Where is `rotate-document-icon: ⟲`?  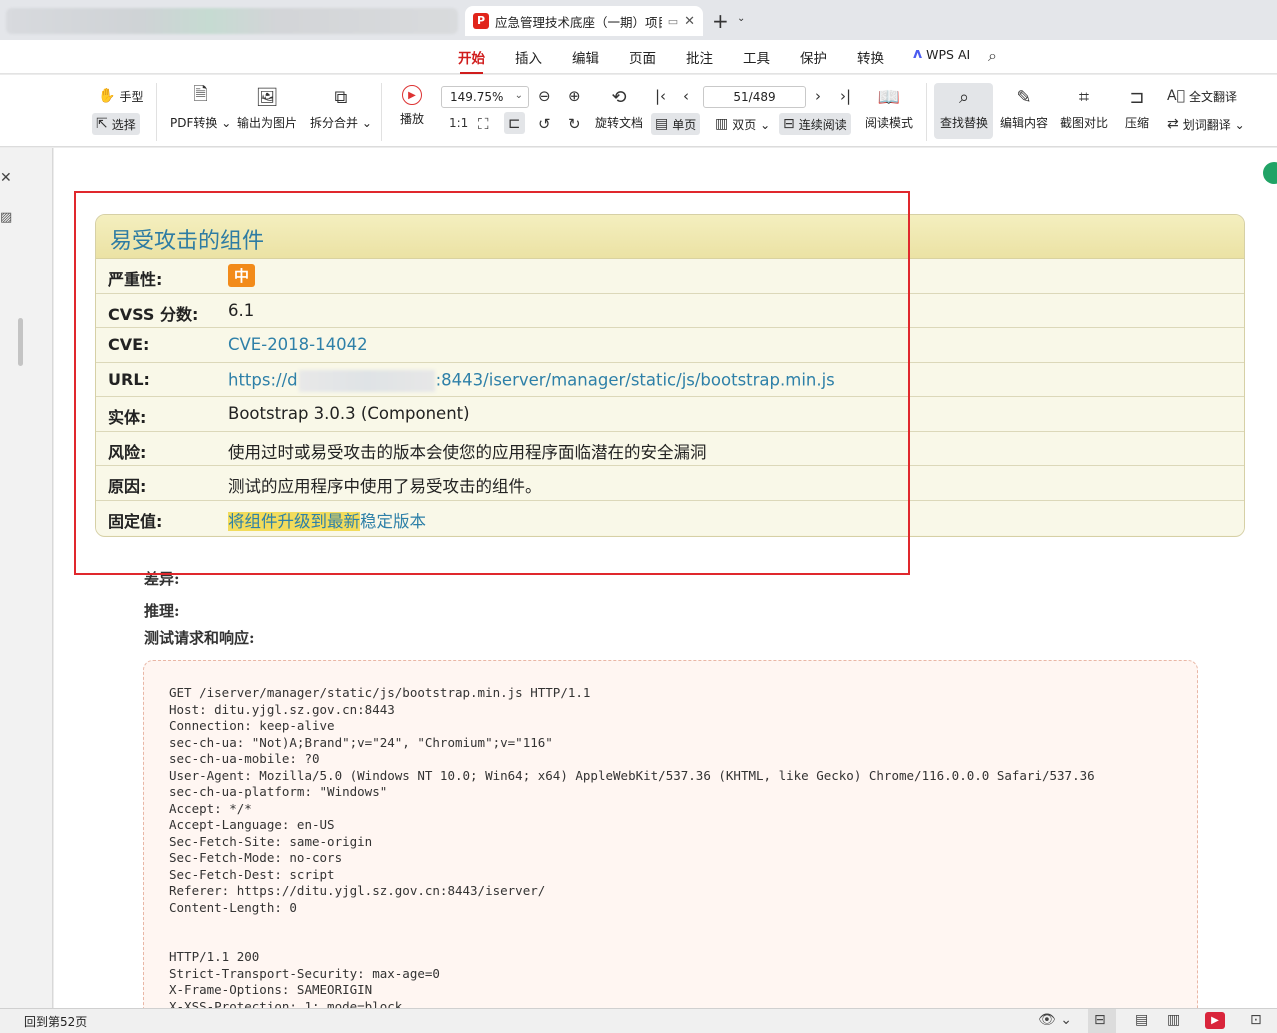
rotate-document-icon: ⟲ is located at coordinates (619, 97).